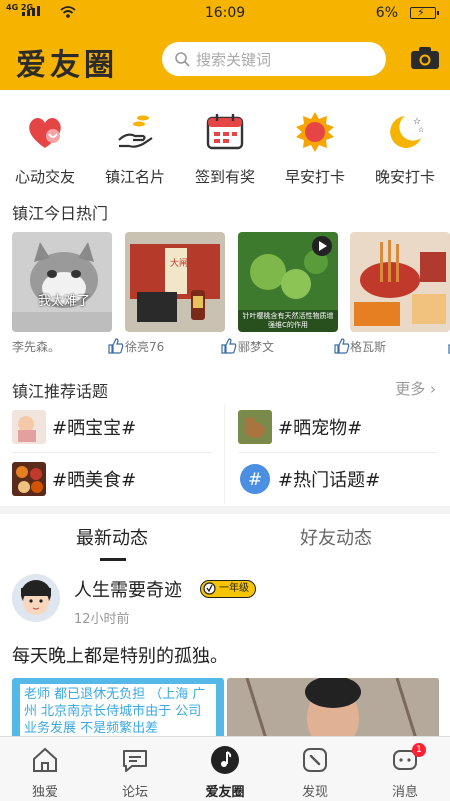 Image resolution: width=450 pixels, height=801 pixels. I want to click on unread-badge: 1, so click(419, 750).